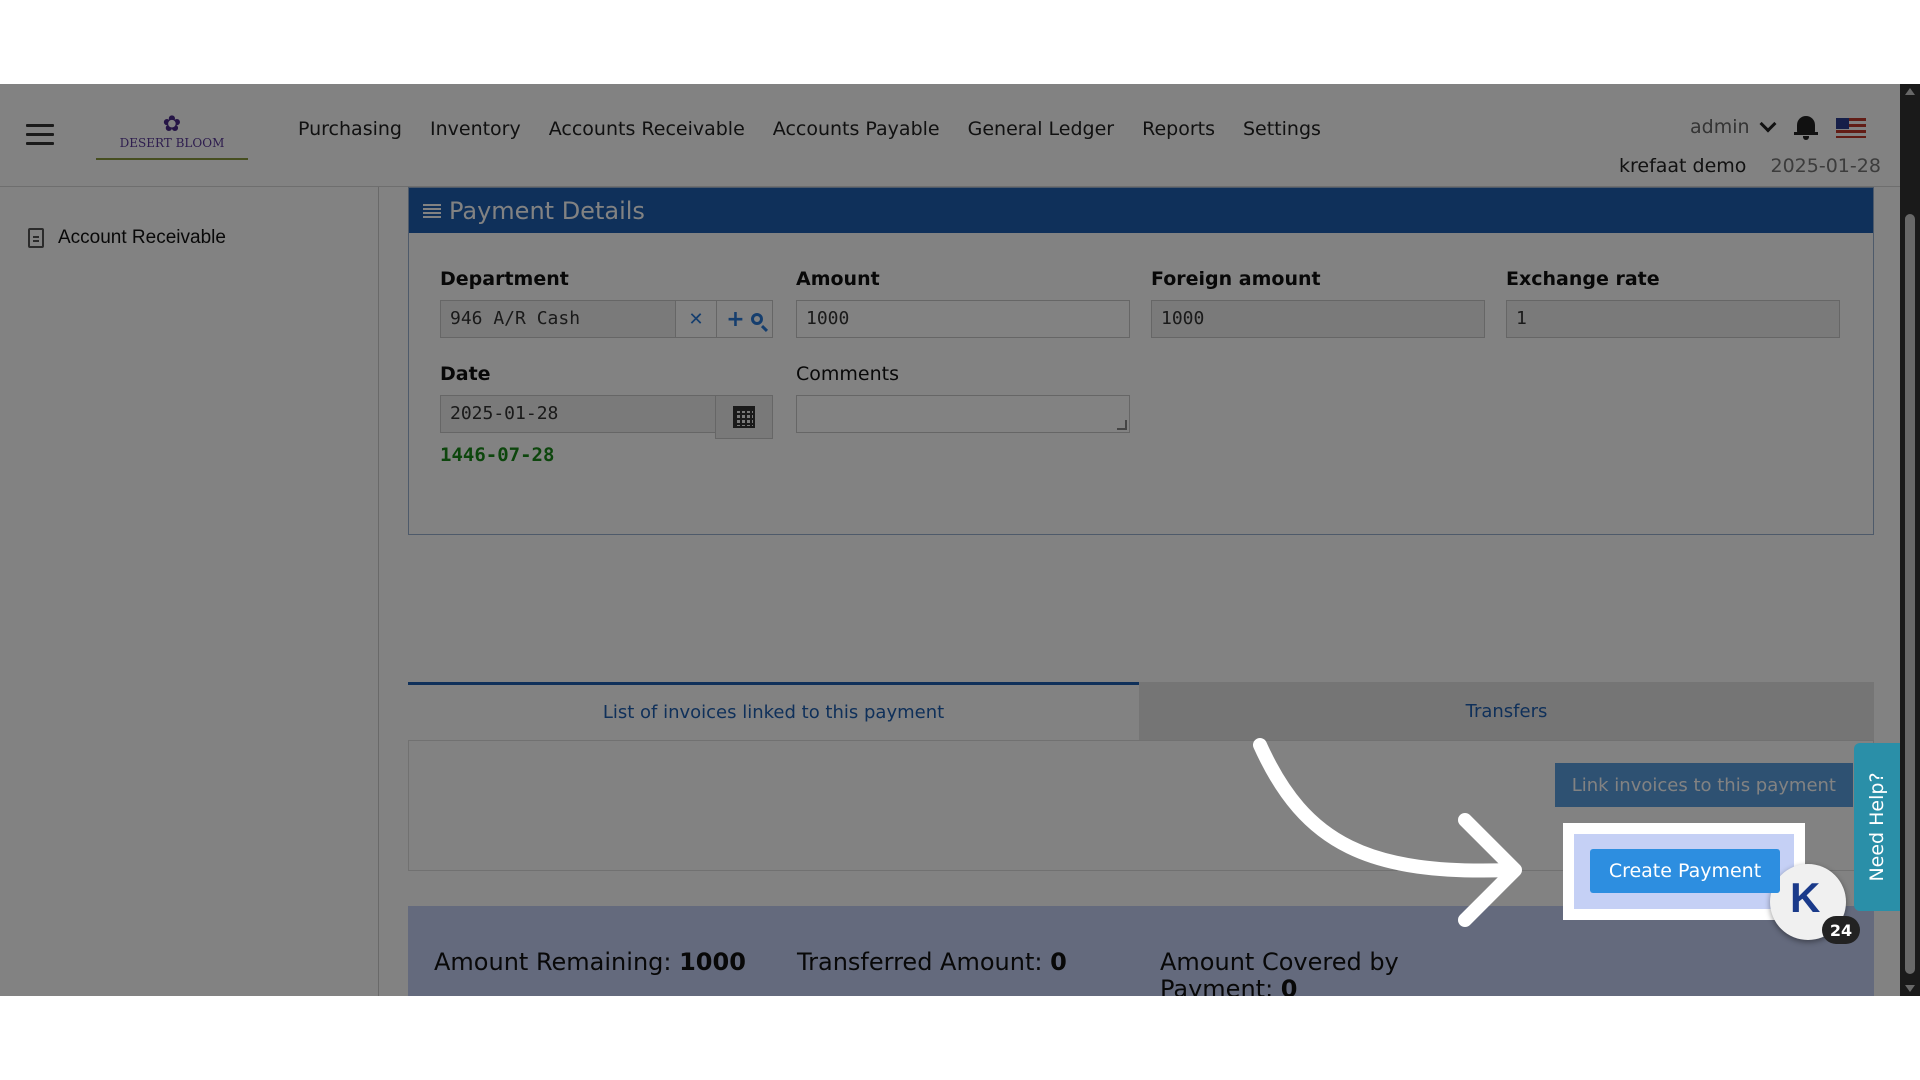 This screenshot has width=1920, height=1080. What do you see at coordinates (1279, 962) in the screenshot?
I see `amount-covered-label-line1: Amount Covered by` at bounding box center [1279, 962].